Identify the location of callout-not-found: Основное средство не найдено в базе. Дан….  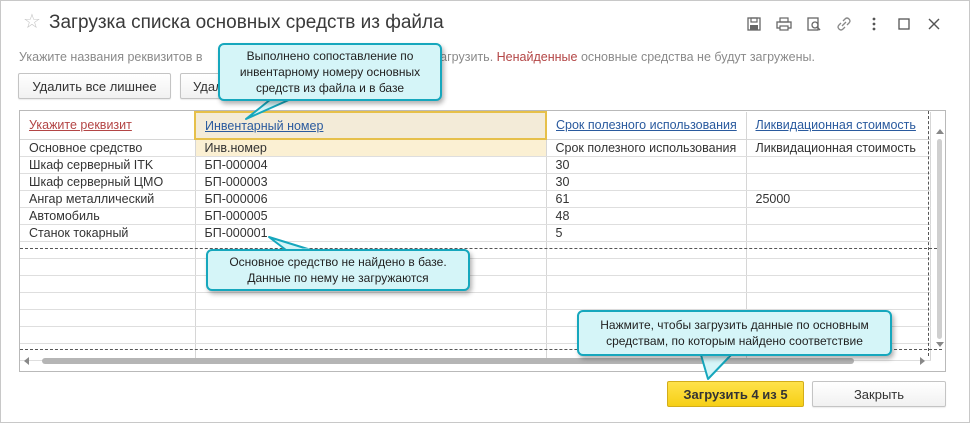
(338, 270).